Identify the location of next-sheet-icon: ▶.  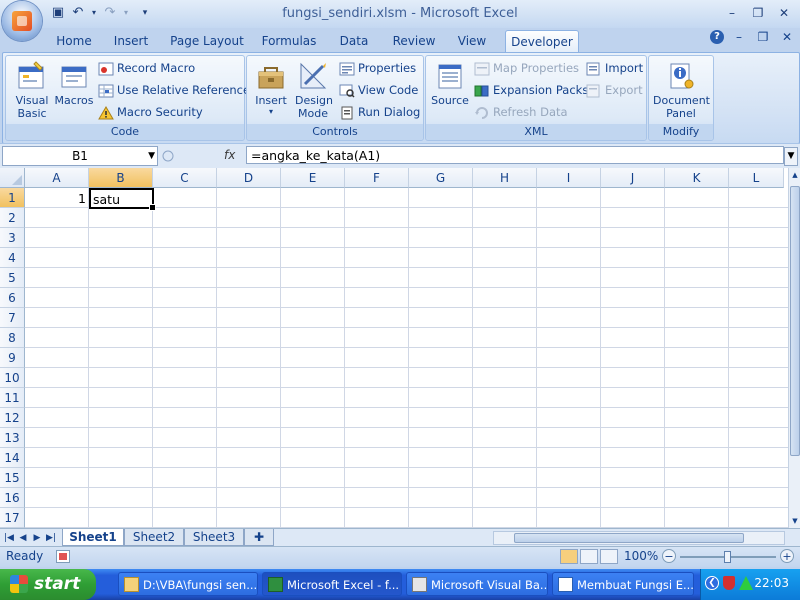
(37, 538).